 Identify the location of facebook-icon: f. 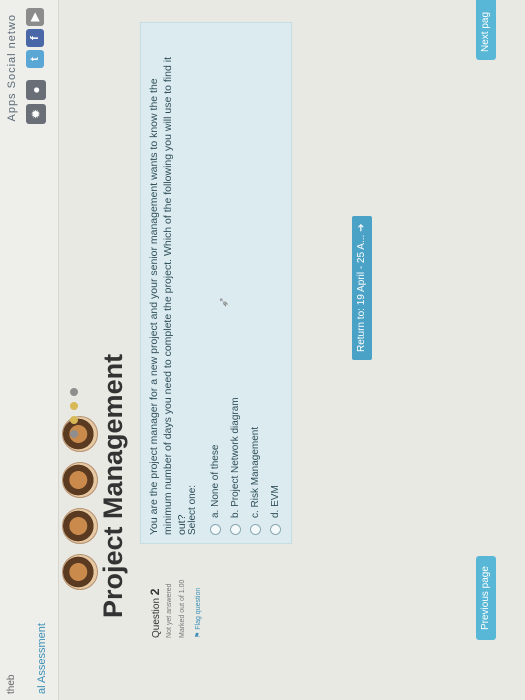
(35, 38).